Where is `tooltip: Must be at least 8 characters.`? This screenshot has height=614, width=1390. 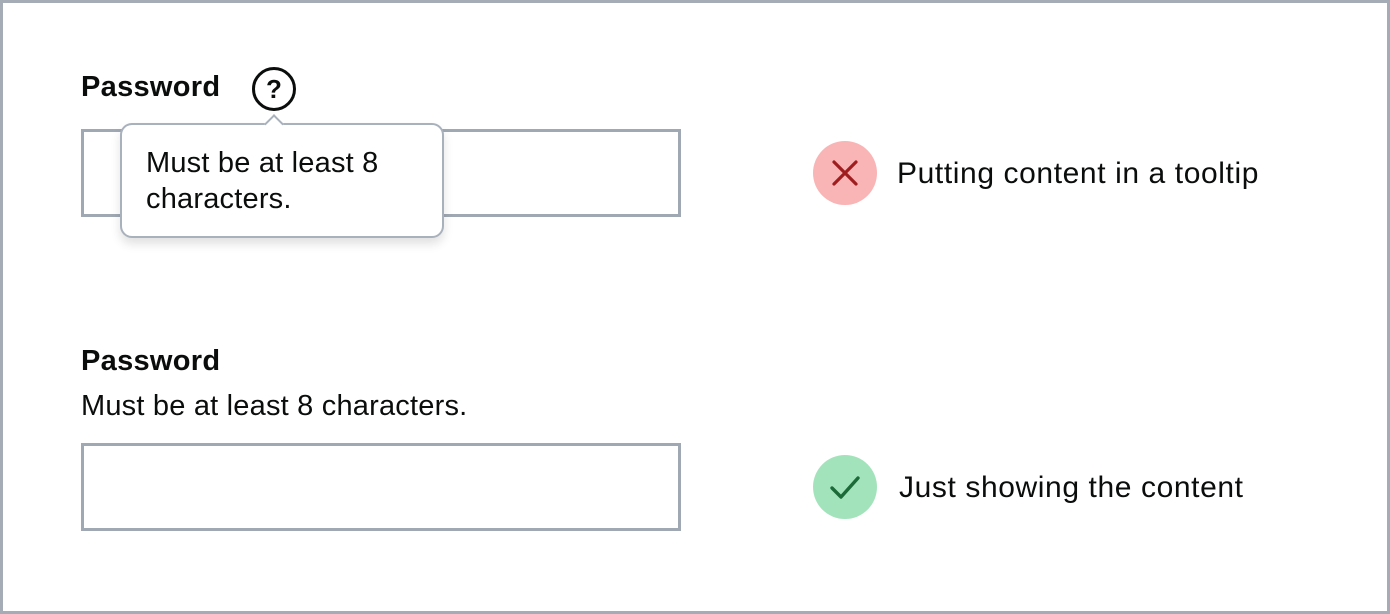
tooltip: Must be at least 8 characters. is located at coordinates (282, 180).